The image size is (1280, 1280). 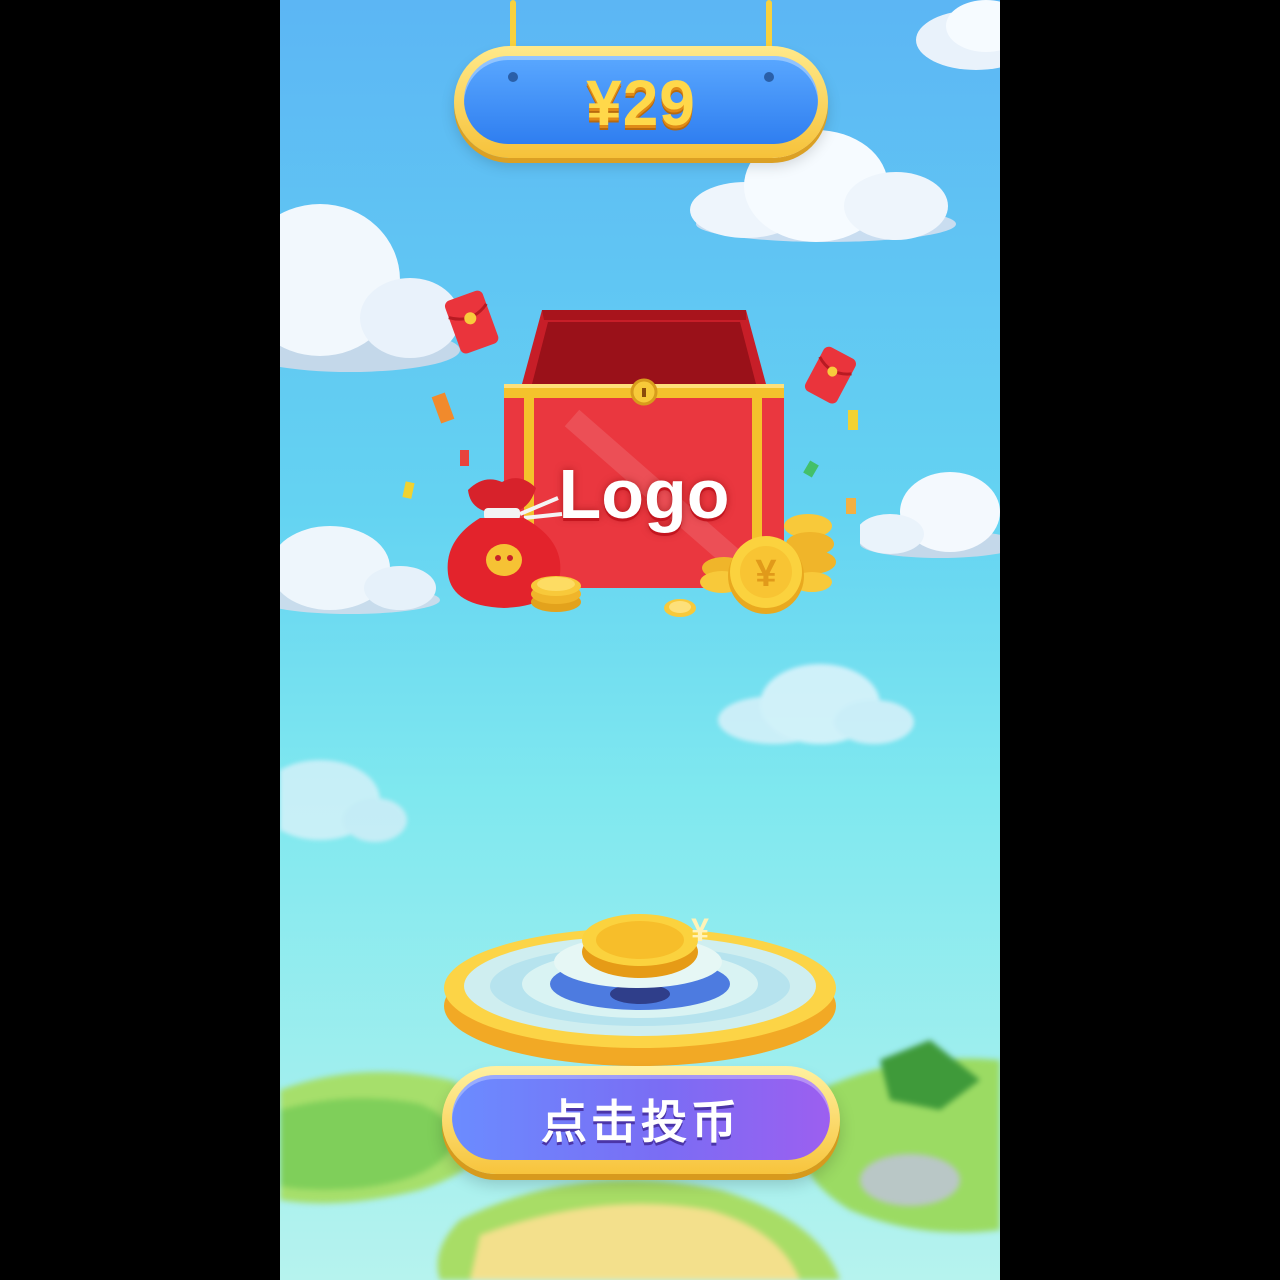 I want to click on cloud-left, so click(x=370, y=288).